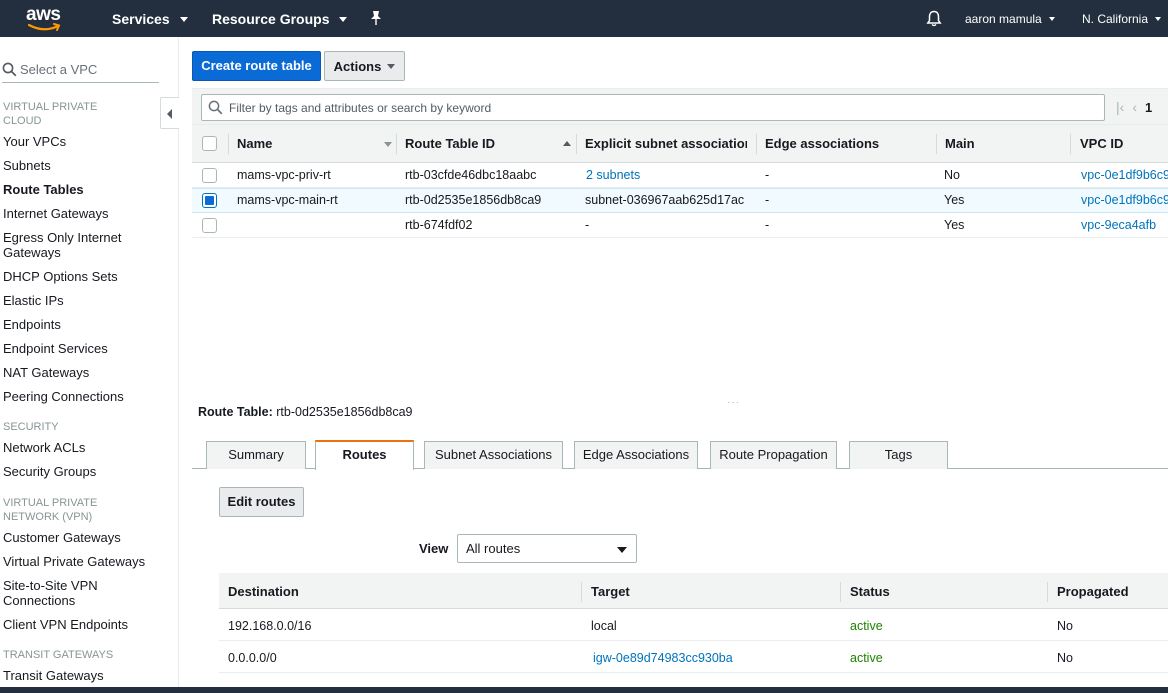 This screenshot has width=1168, height=693. What do you see at coordinates (150, 19) in the screenshot?
I see `services-menu: Services` at bounding box center [150, 19].